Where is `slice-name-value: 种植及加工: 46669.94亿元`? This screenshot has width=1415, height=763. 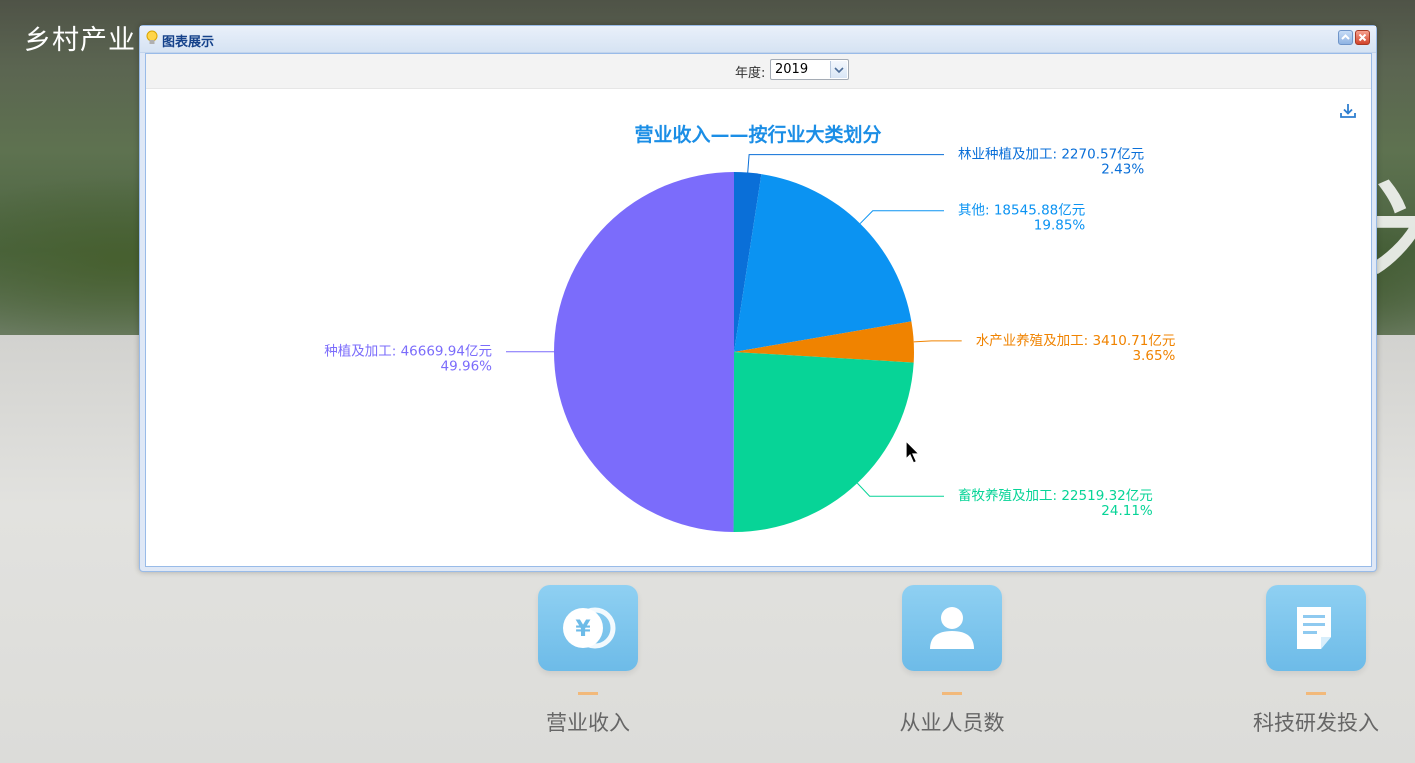
slice-name-value: 种植及加工: 46669.94亿元 is located at coordinates (408, 352).